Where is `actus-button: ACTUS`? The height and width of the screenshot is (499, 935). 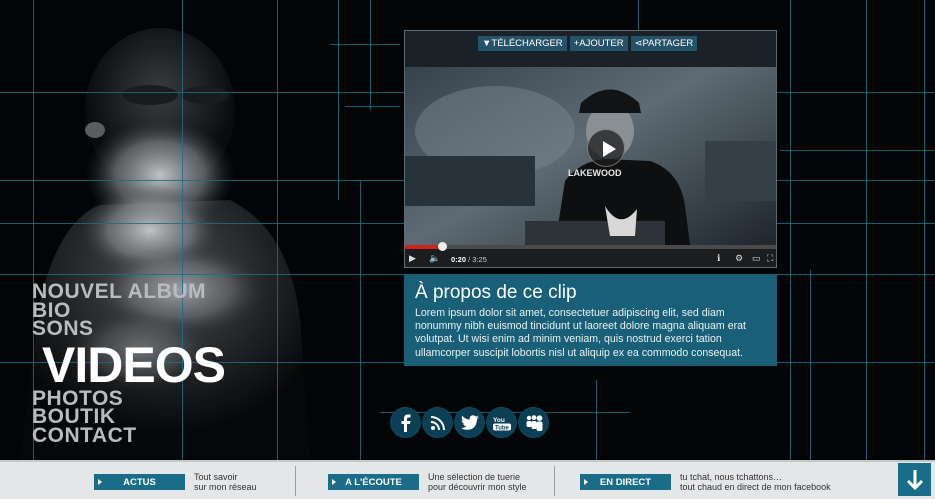
actus-button: ACTUS is located at coordinates (139, 482).